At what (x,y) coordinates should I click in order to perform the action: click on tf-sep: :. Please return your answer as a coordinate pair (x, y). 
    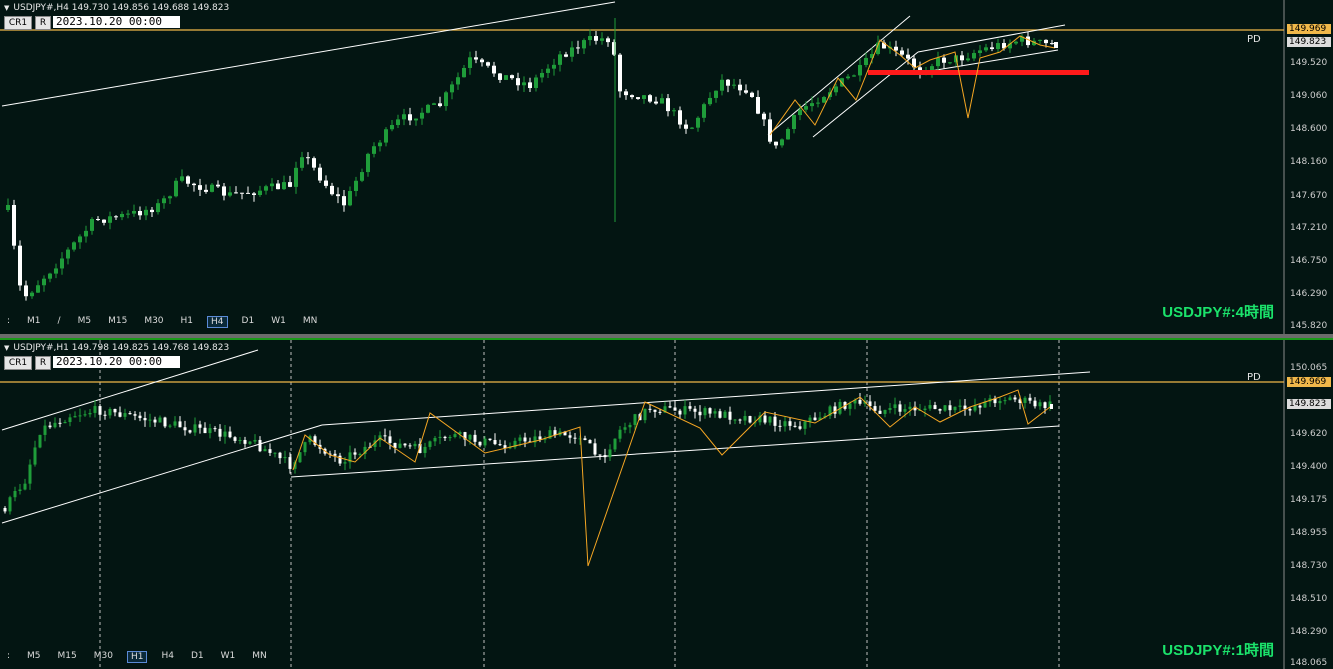
    Looking at the image, I should click on (9, 656).